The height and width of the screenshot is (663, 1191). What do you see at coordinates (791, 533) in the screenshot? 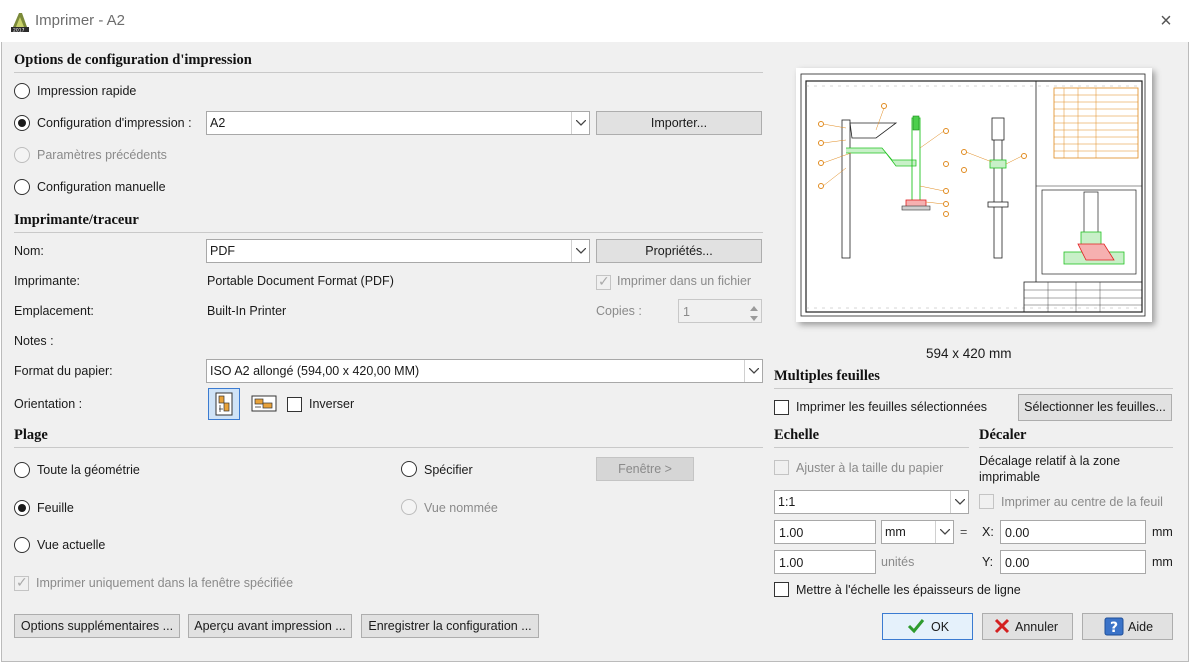
I see `scale-value-1: 1.00` at bounding box center [791, 533].